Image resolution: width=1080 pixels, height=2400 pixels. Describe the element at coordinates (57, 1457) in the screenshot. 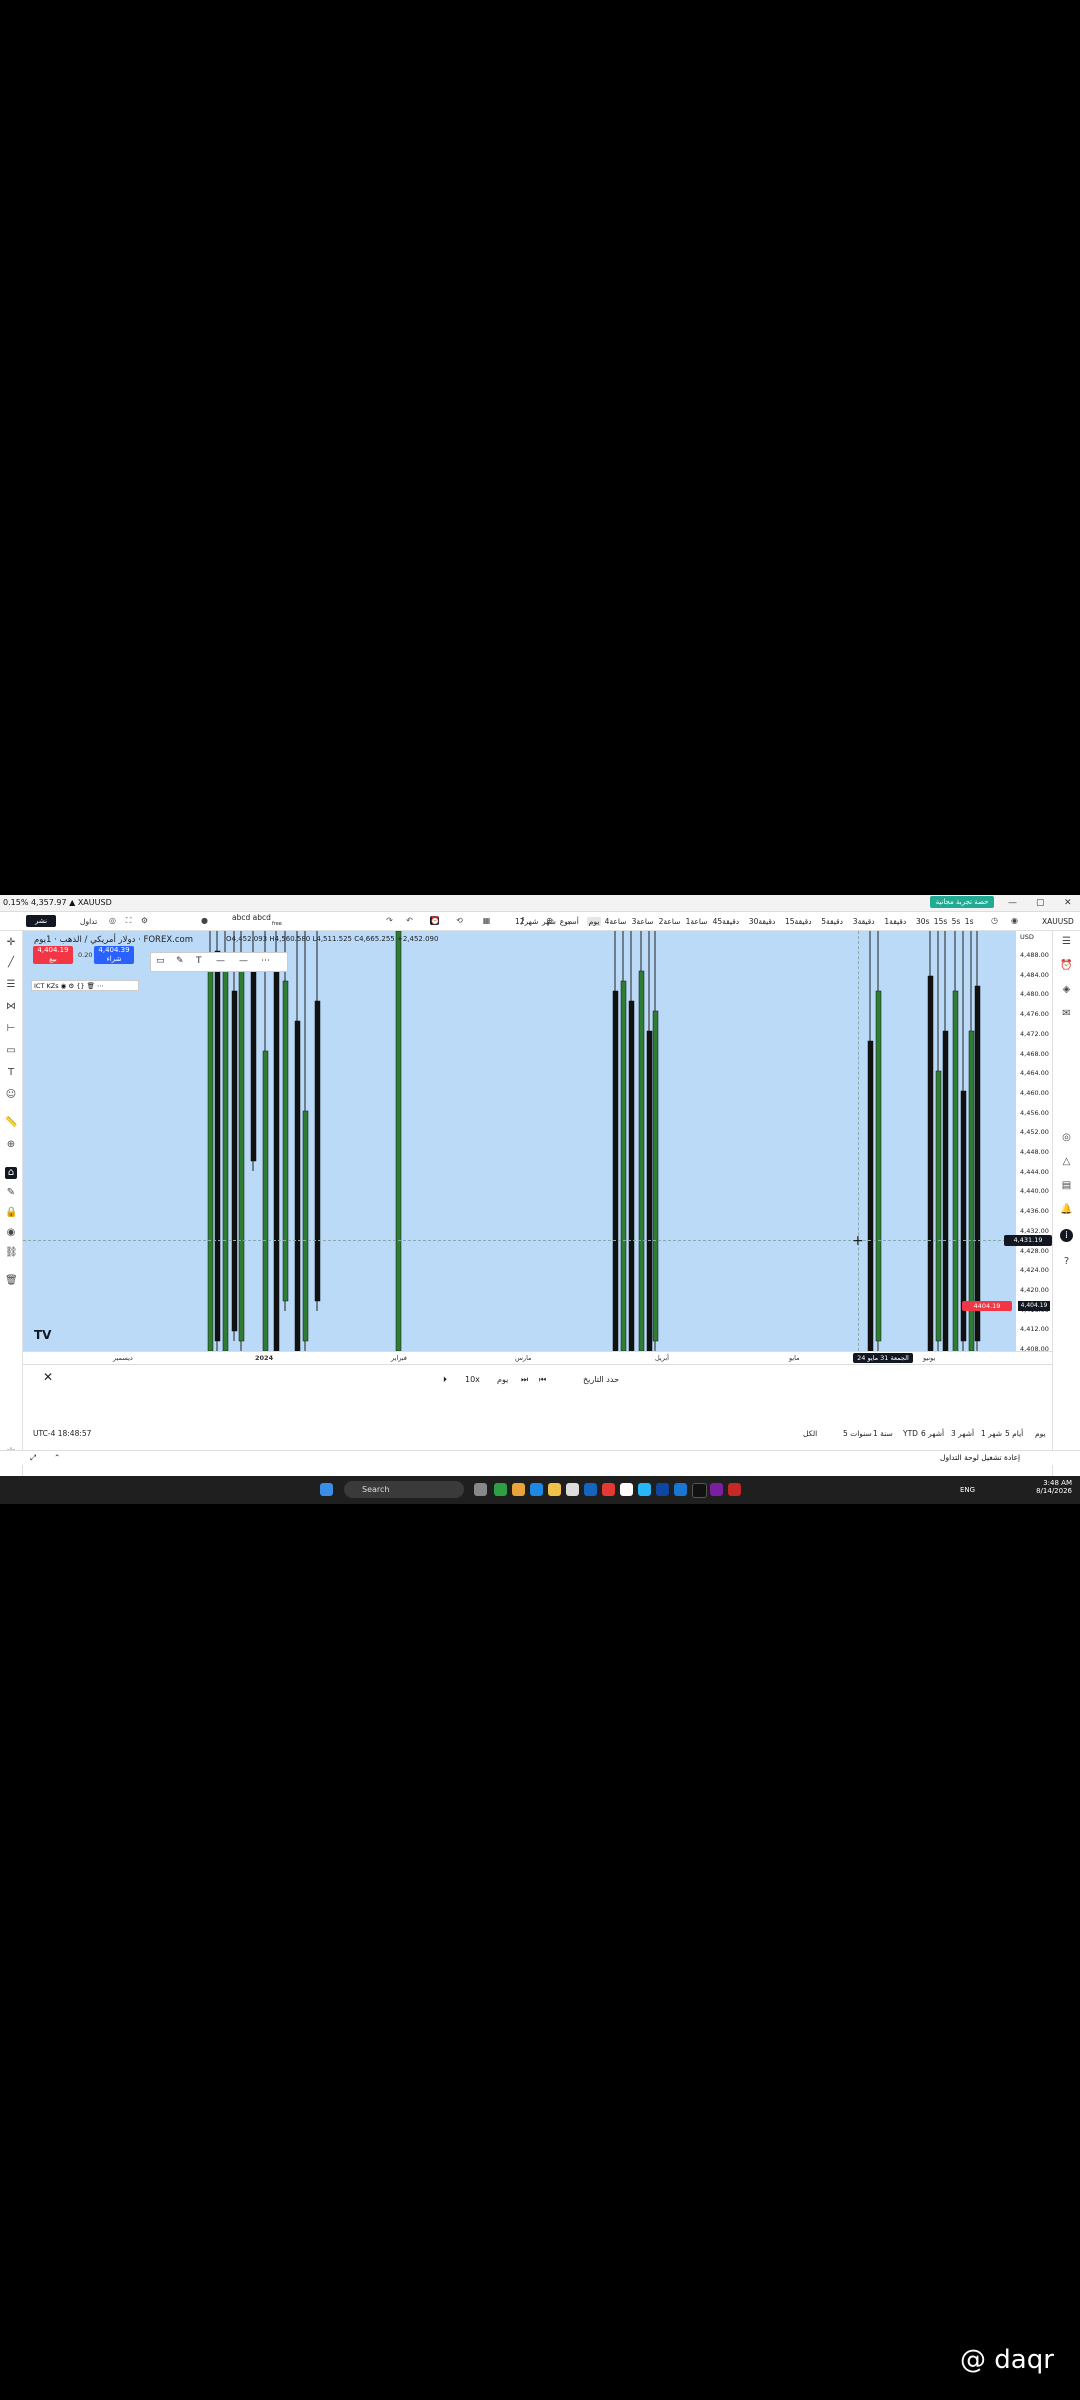

I see `chevron-up-icon: ⌃` at that location.